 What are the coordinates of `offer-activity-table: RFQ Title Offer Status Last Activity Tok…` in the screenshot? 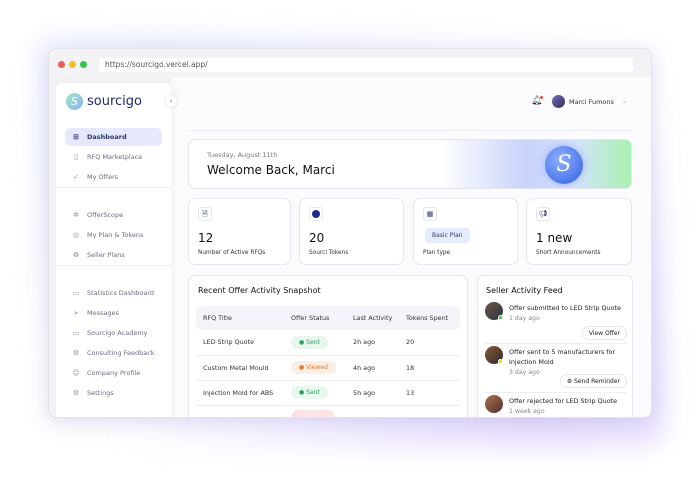 It's located at (328, 361).